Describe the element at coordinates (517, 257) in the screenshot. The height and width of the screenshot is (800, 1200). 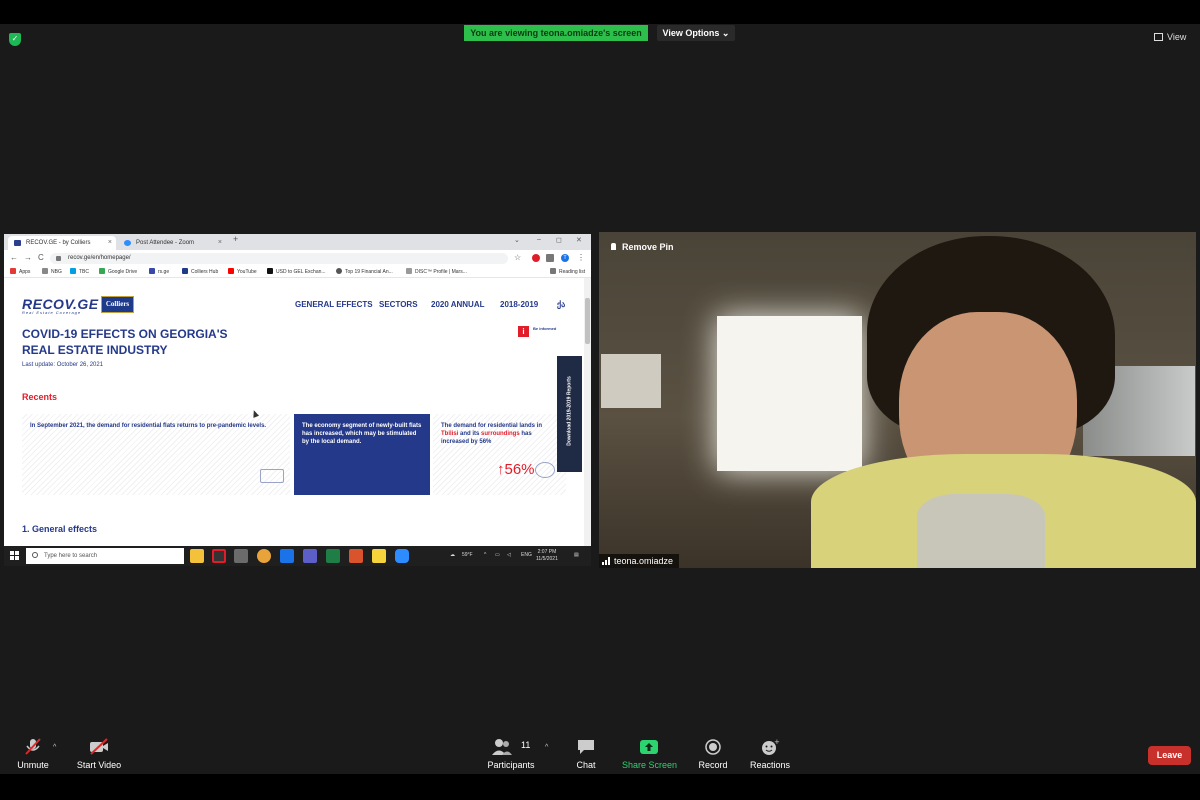
I see `bookmark-star-icon: ☆` at that location.